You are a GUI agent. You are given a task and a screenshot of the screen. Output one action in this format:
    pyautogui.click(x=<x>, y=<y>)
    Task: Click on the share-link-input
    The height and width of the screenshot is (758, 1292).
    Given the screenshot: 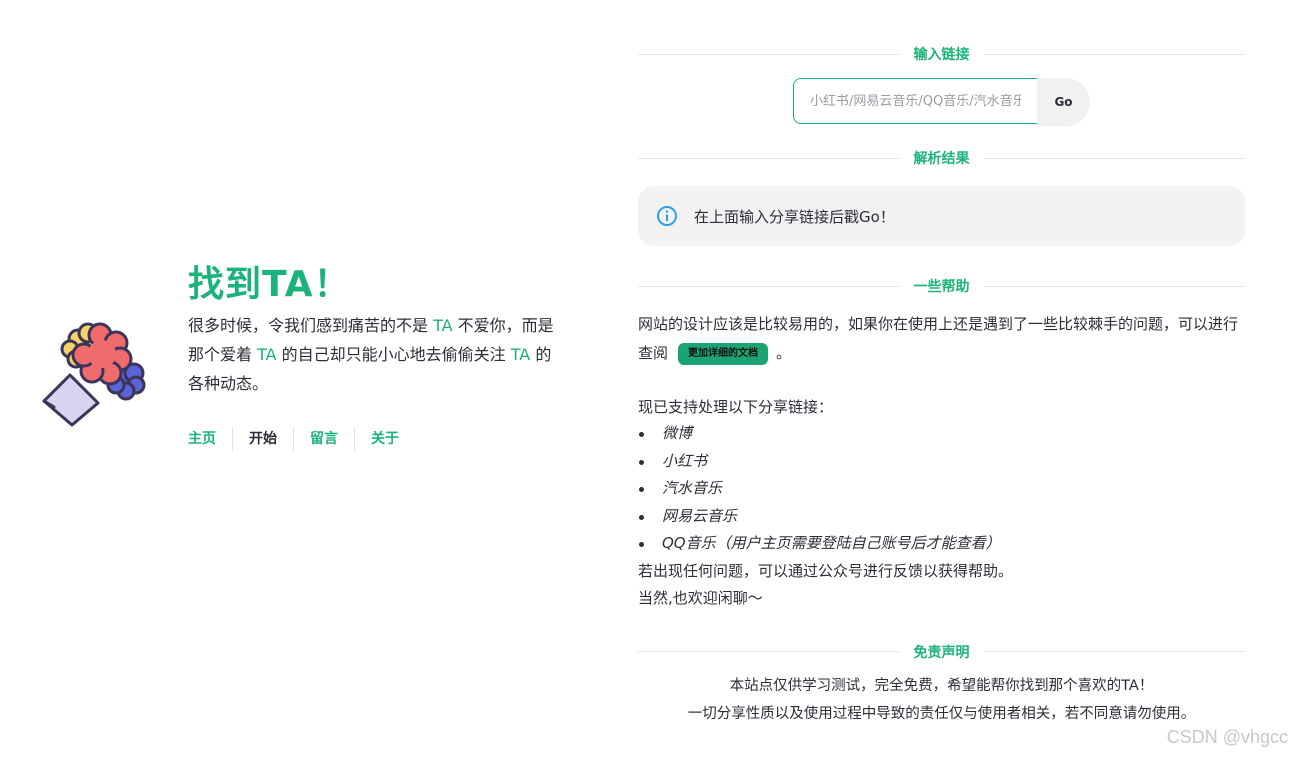 What is the action you would take?
    pyautogui.click(x=915, y=101)
    